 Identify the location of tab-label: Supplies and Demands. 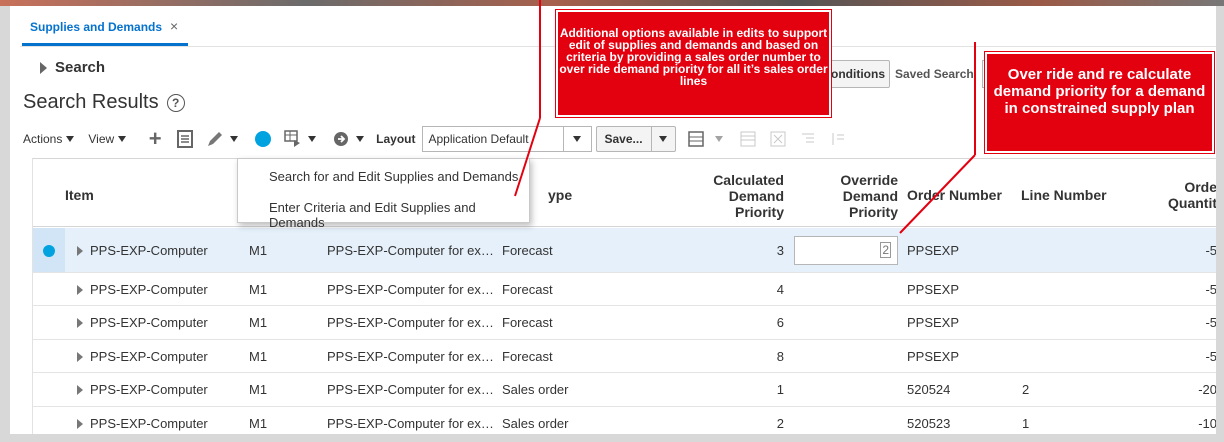
(96, 27).